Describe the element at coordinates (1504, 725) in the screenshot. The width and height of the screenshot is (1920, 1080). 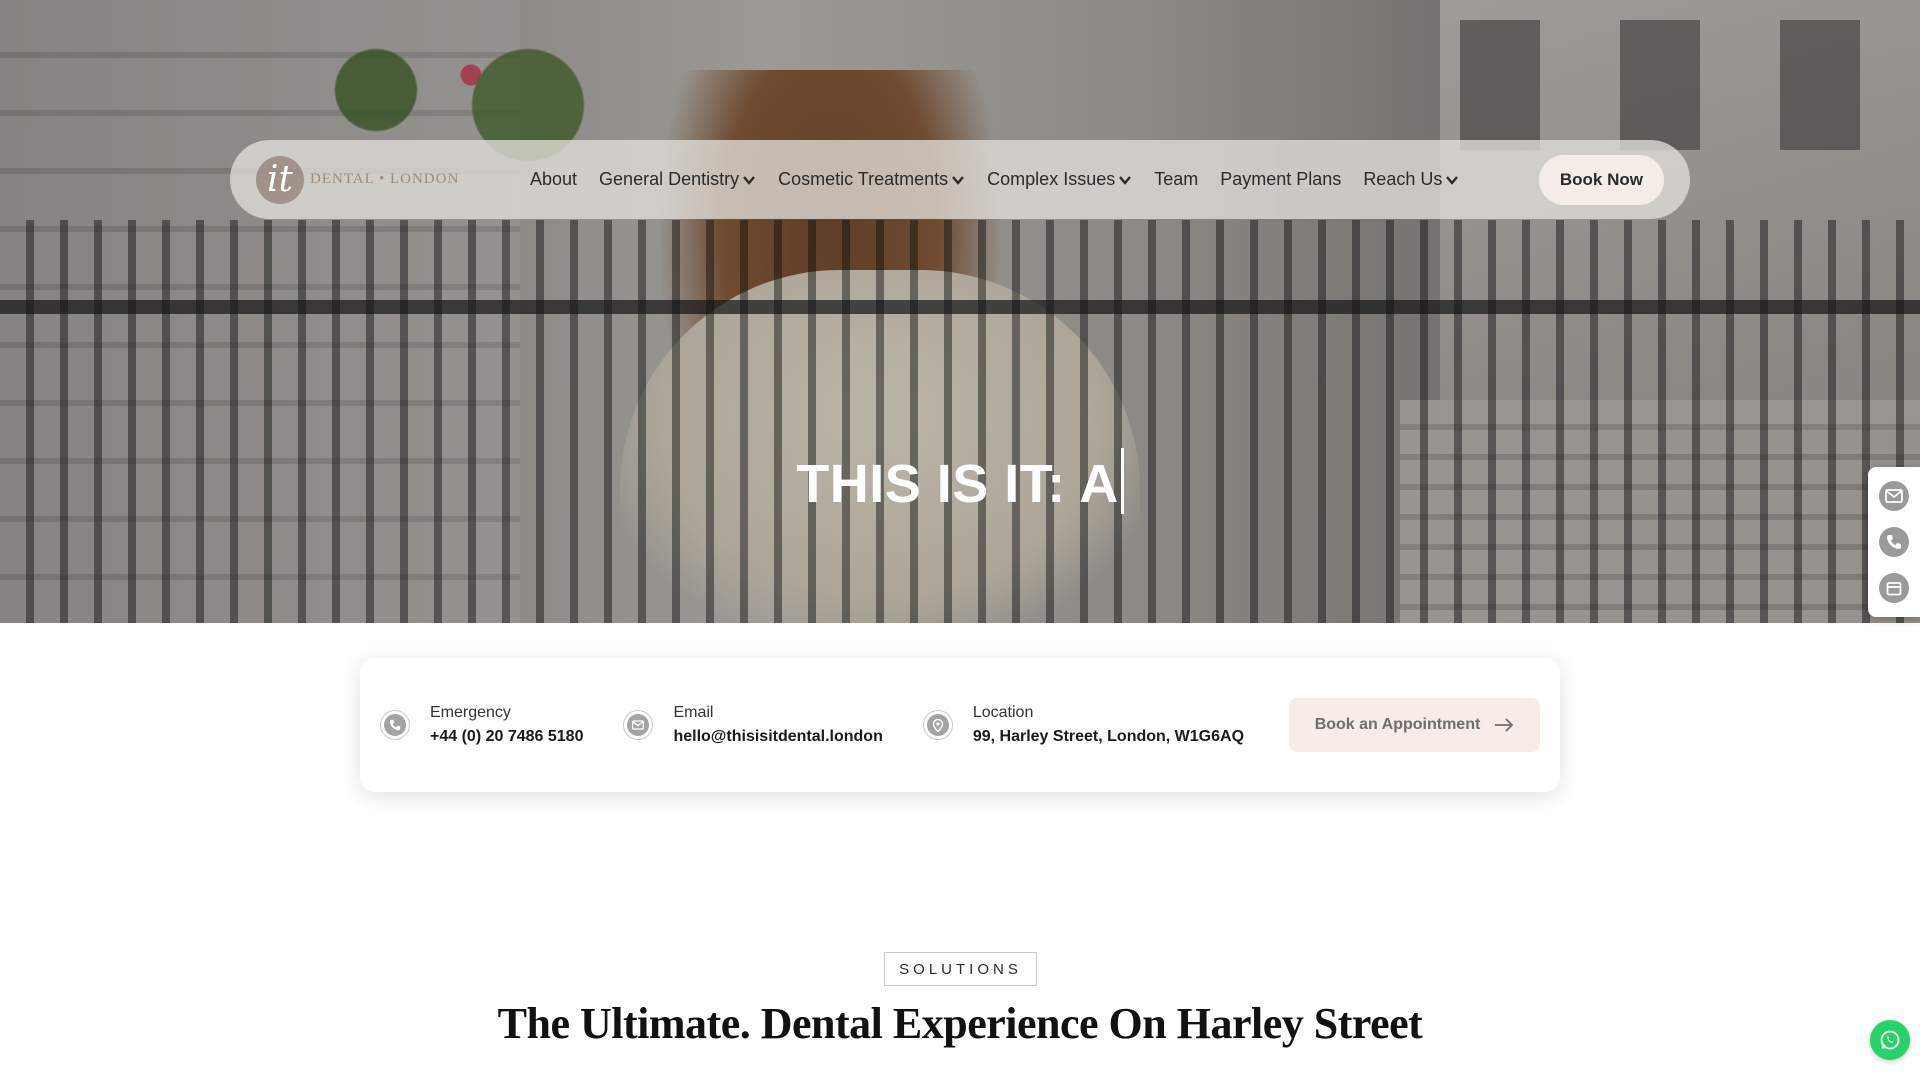
I see `arrow-right-icon` at that location.